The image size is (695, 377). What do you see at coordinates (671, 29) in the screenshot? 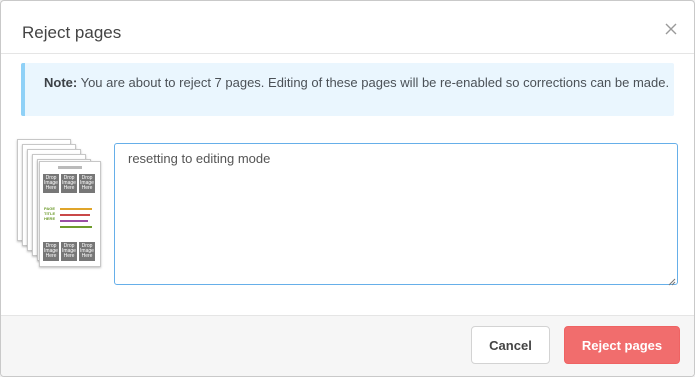
I see `close-icon` at bounding box center [671, 29].